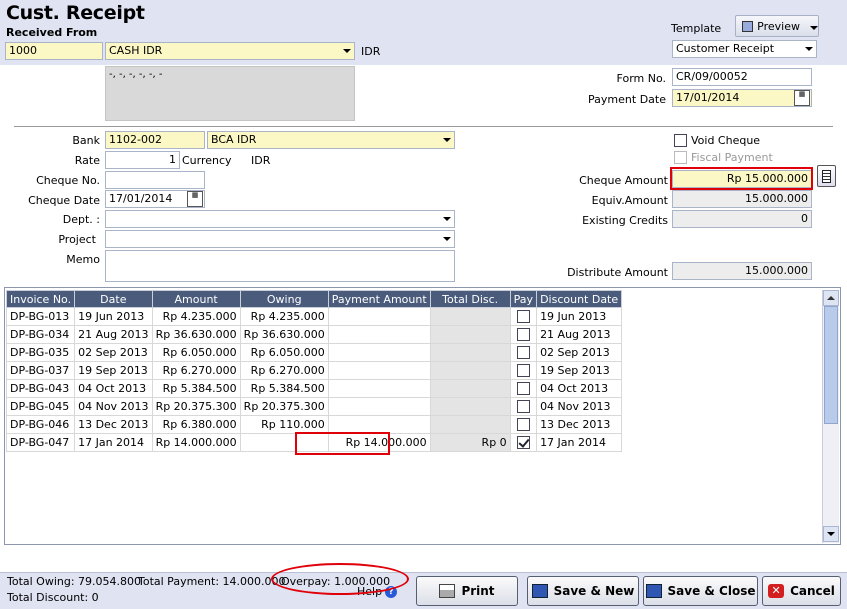 The image size is (847, 609). What do you see at coordinates (523, 299) in the screenshot?
I see `col-pay: Pay` at bounding box center [523, 299].